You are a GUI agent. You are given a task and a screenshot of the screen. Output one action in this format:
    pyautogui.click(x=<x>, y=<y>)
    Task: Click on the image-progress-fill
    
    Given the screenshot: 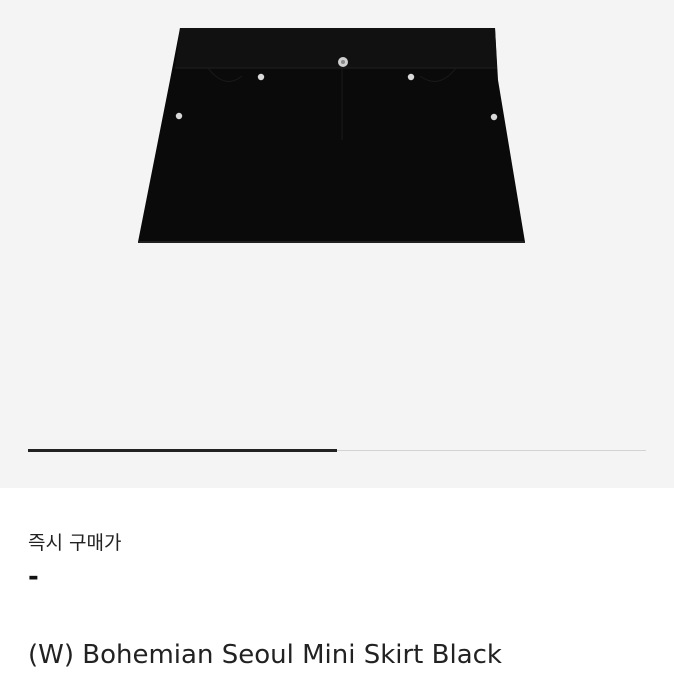 What is the action you would take?
    pyautogui.click(x=182, y=450)
    